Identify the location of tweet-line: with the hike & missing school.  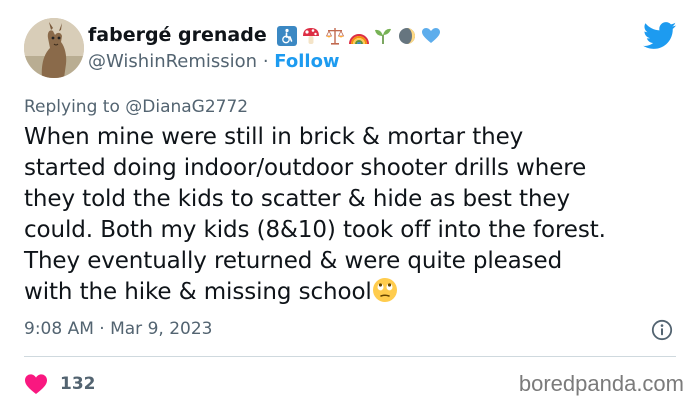
(198, 292).